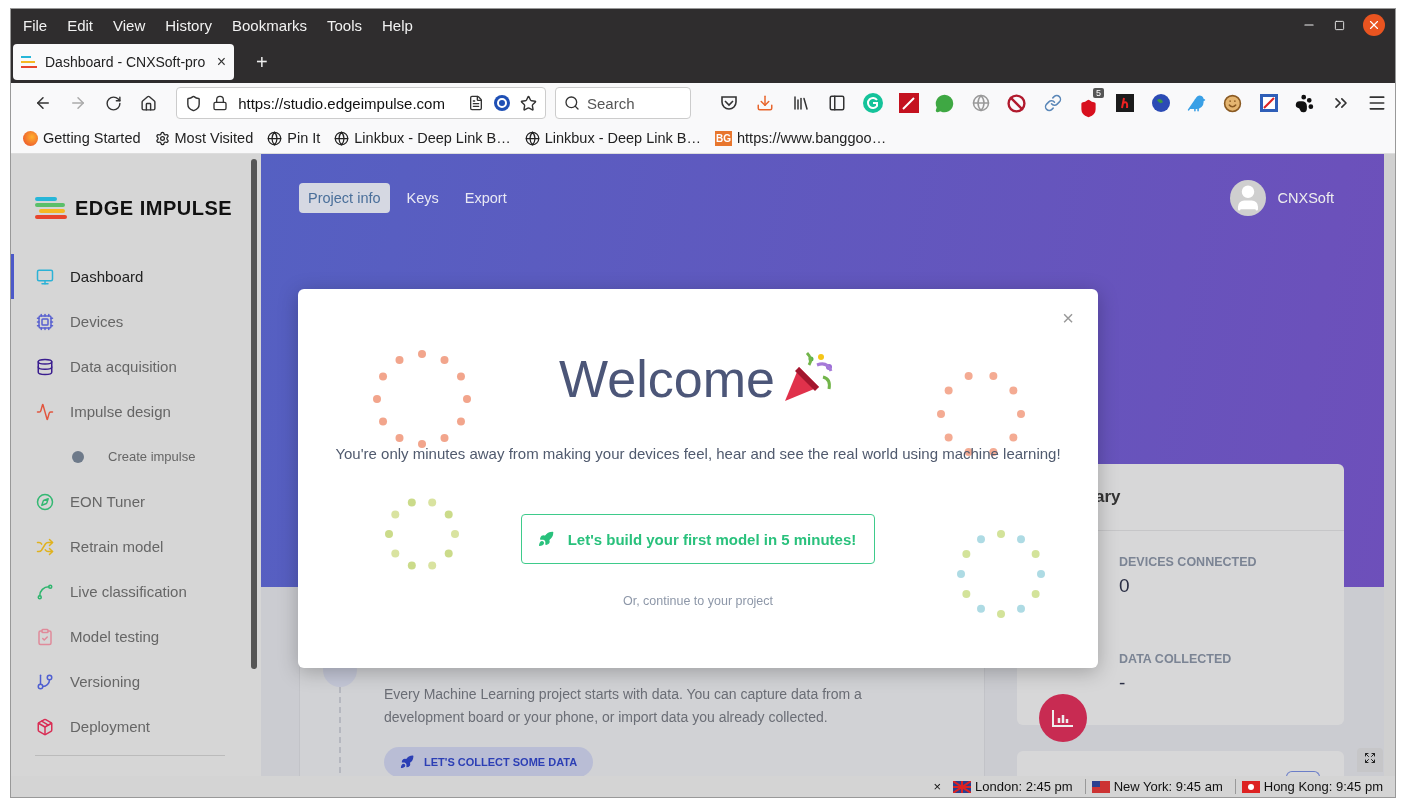  I want to click on bookmark-item: Most Visited, so click(204, 138).